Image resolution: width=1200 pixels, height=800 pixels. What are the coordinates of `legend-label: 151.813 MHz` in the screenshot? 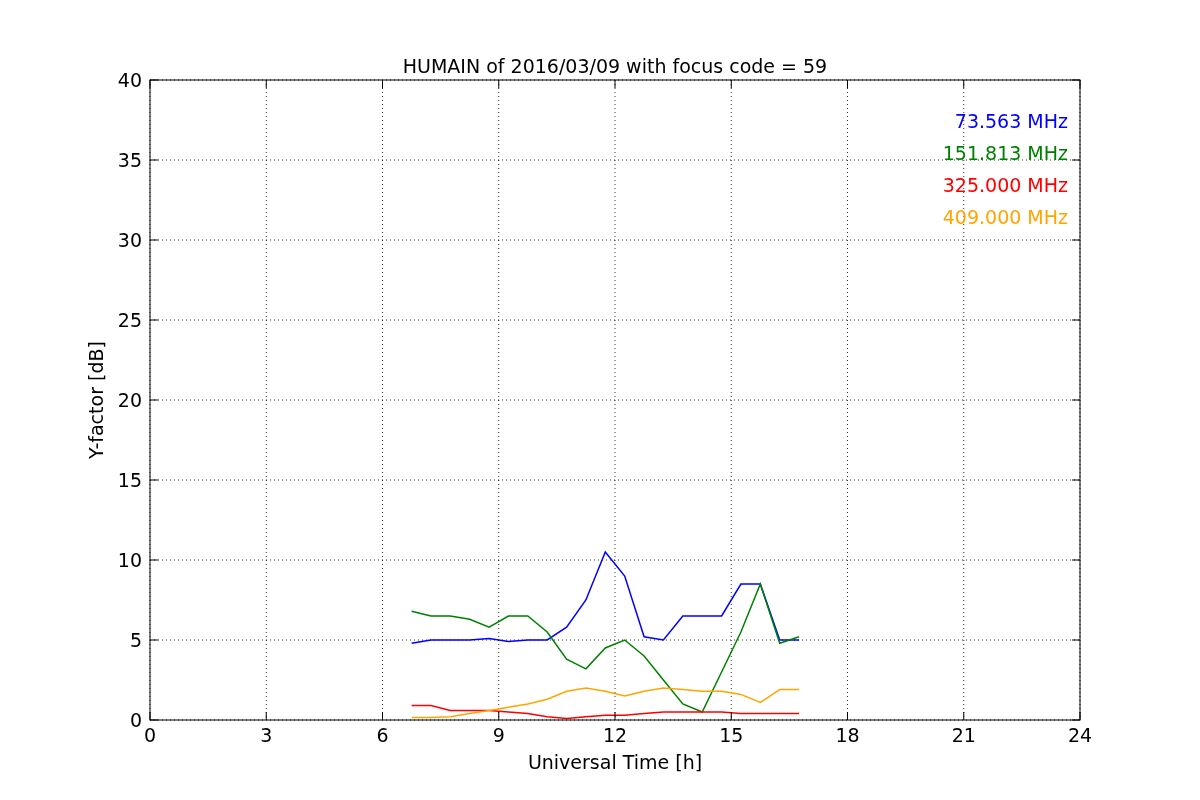 It's located at (1005, 153).